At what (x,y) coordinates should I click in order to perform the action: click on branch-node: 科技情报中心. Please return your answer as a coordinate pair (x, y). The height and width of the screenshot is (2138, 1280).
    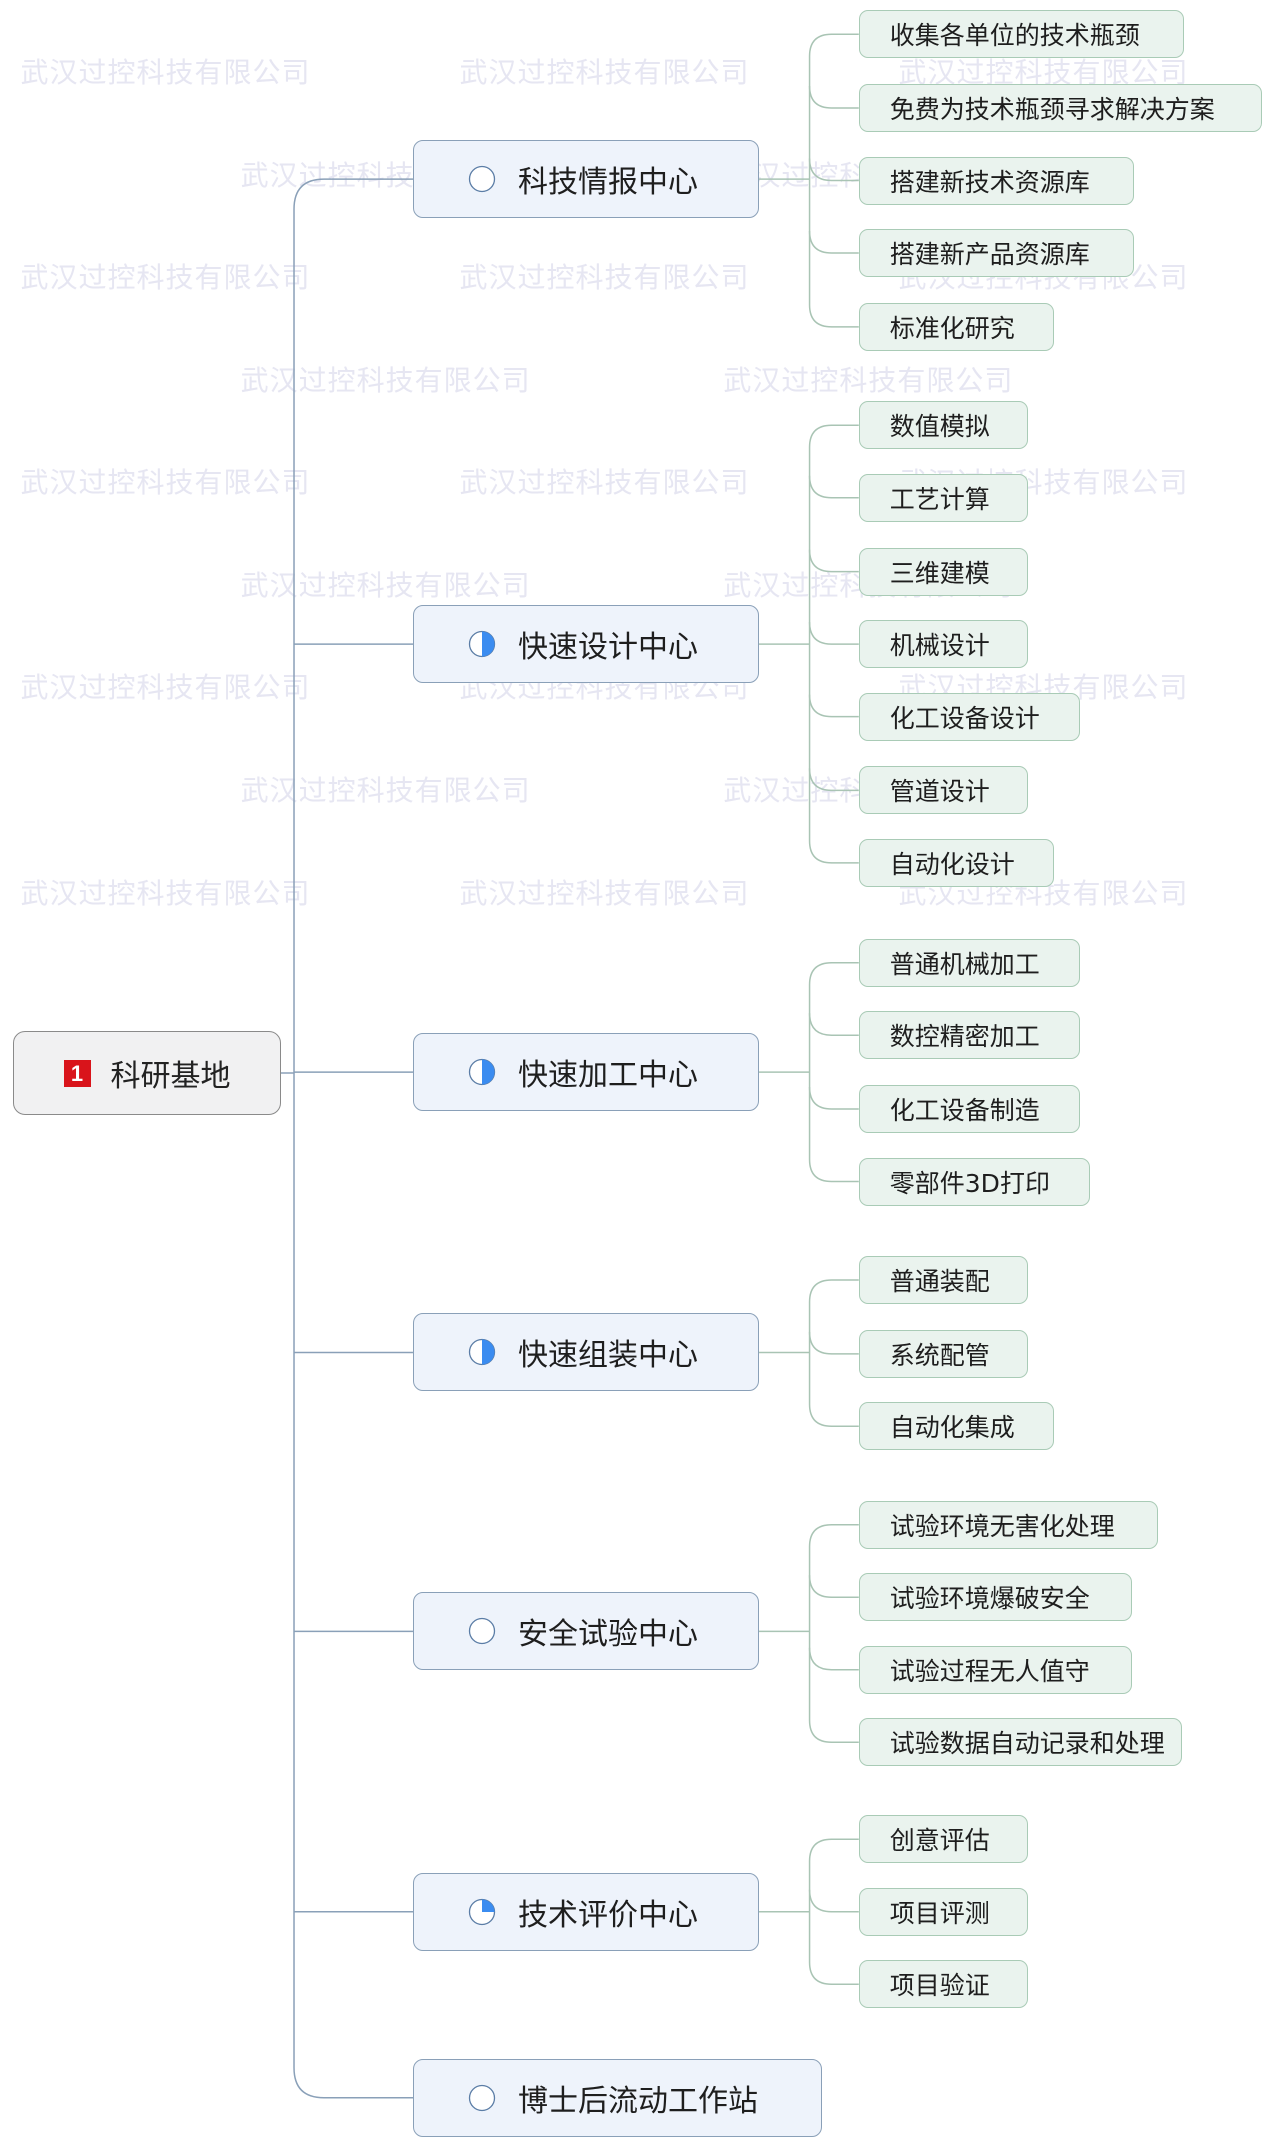
    Looking at the image, I should click on (585, 179).